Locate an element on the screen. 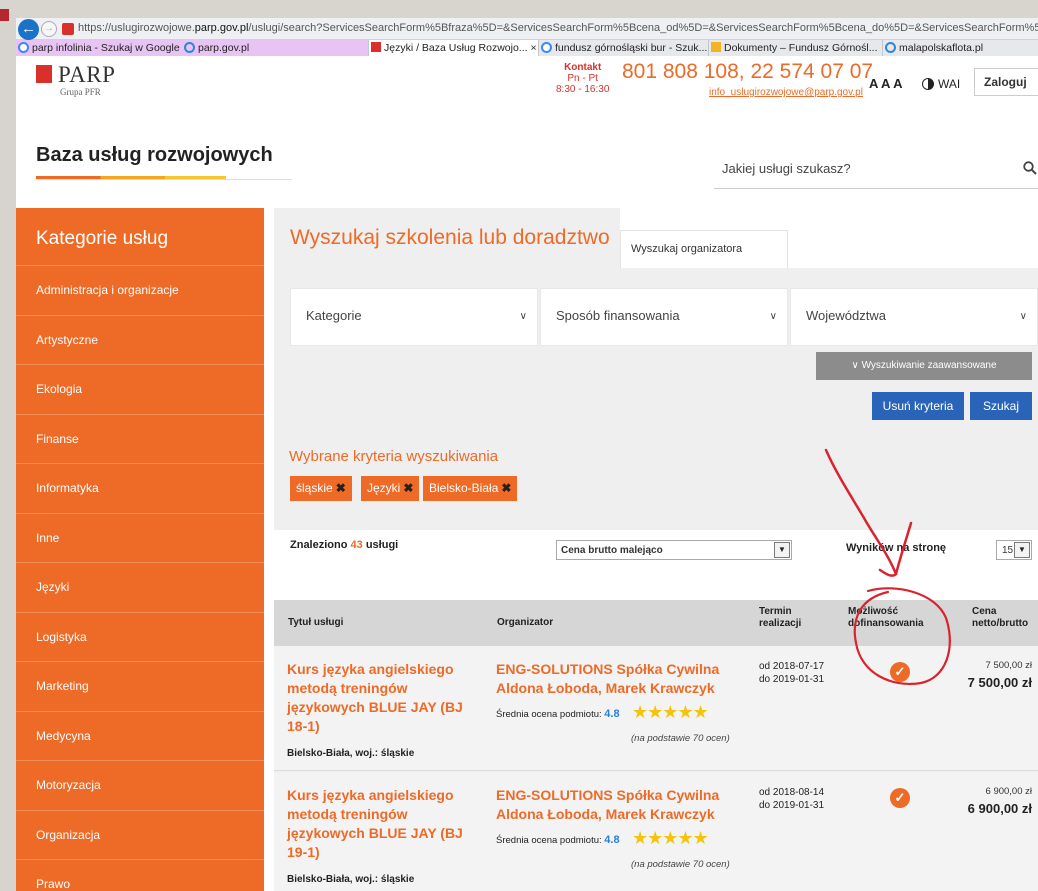 This screenshot has width=1038, height=891. site-search is located at coordinates (876, 171).